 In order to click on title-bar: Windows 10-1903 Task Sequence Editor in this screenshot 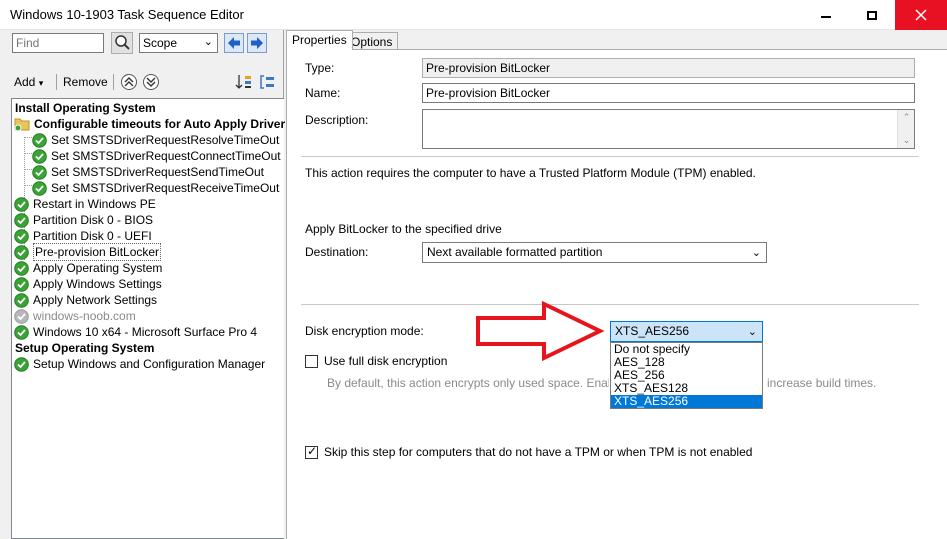, I will do `click(473, 15)`.